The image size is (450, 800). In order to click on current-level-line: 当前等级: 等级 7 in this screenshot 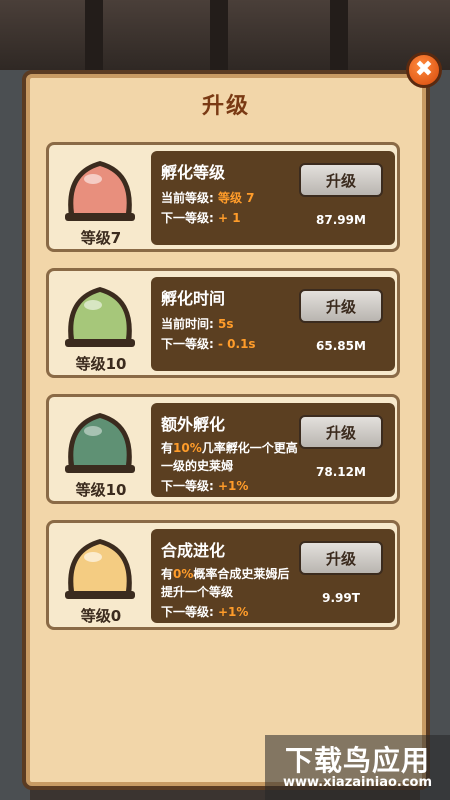, I will do `click(208, 197)`.